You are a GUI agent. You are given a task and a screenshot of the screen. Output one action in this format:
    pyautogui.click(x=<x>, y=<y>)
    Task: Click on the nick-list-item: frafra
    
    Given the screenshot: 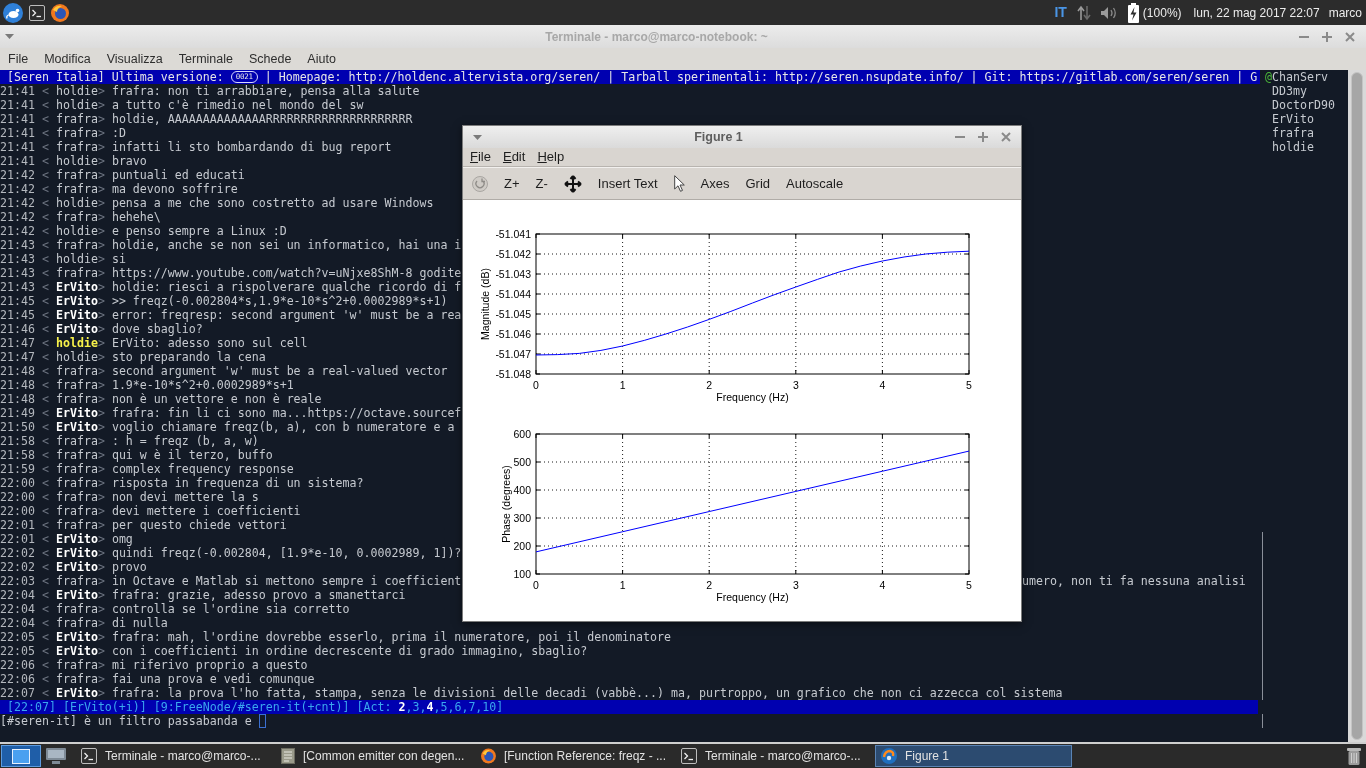 What is the action you would take?
    pyautogui.click(x=1306, y=133)
    